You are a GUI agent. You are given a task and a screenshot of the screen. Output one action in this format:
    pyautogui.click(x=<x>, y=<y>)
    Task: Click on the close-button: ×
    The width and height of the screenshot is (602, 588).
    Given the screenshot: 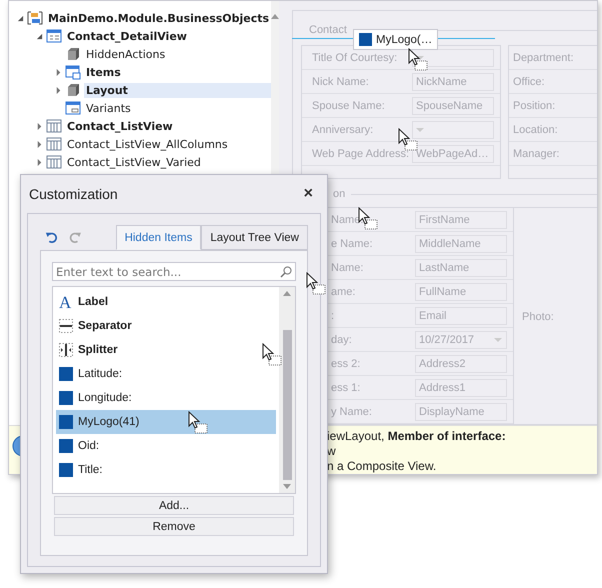 What is the action you would take?
    pyautogui.click(x=308, y=194)
    